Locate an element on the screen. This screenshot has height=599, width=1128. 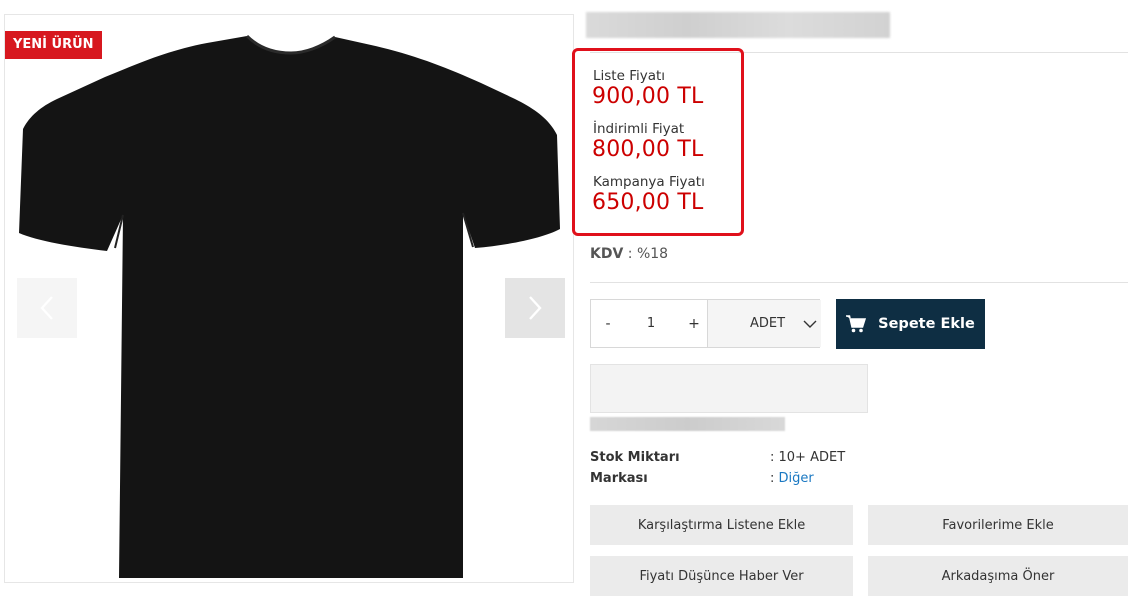
quantity-stepper: - + ADET is located at coordinates (705, 323).